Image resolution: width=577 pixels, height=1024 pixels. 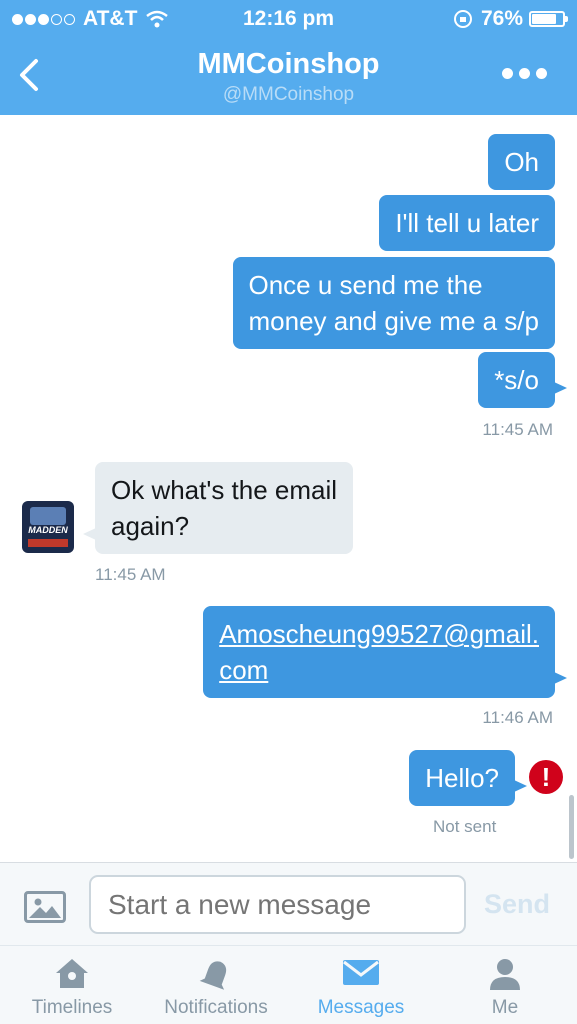 I want to click on status-bar: AT&T 12:16 pm 76%, so click(x=288, y=19).